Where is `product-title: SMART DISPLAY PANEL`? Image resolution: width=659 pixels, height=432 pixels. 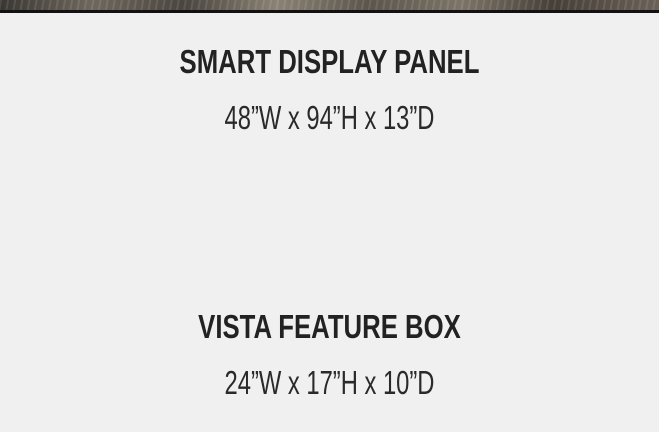
product-title: SMART DISPLAY PANEL is located at coordinates (329, 61).